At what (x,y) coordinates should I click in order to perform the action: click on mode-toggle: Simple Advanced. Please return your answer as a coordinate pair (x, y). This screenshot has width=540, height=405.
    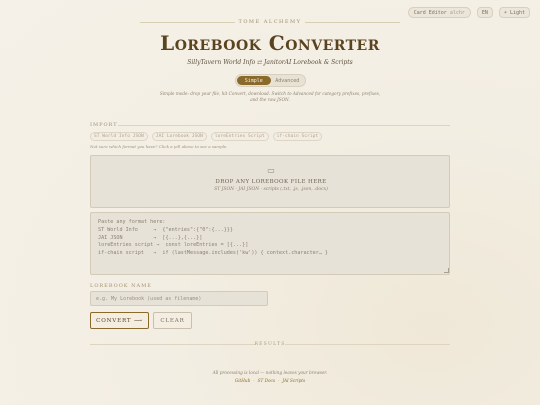
    Looking at the image, I should click on (270, 80).